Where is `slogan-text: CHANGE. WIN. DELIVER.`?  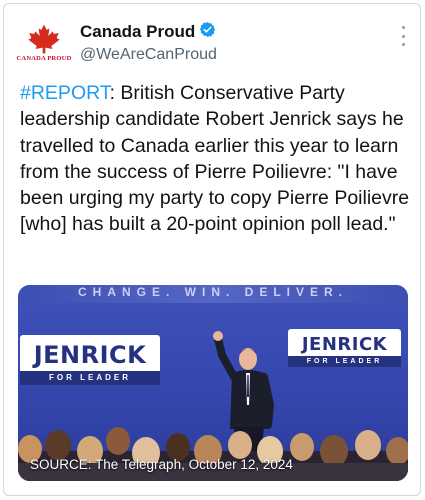
slogan-text: CHANGE. WIN. DELIVER. is located at coordinates (212, 292).